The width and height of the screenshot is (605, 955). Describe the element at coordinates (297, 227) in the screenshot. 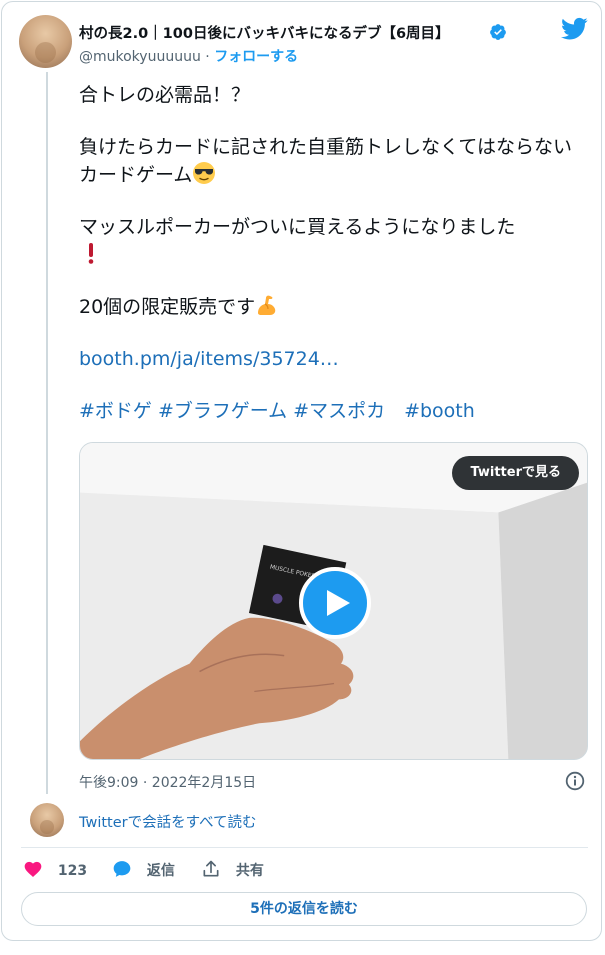

I see `tweet-line-3-text: マッスルポーカーがついに買えるようになりました` at that location.